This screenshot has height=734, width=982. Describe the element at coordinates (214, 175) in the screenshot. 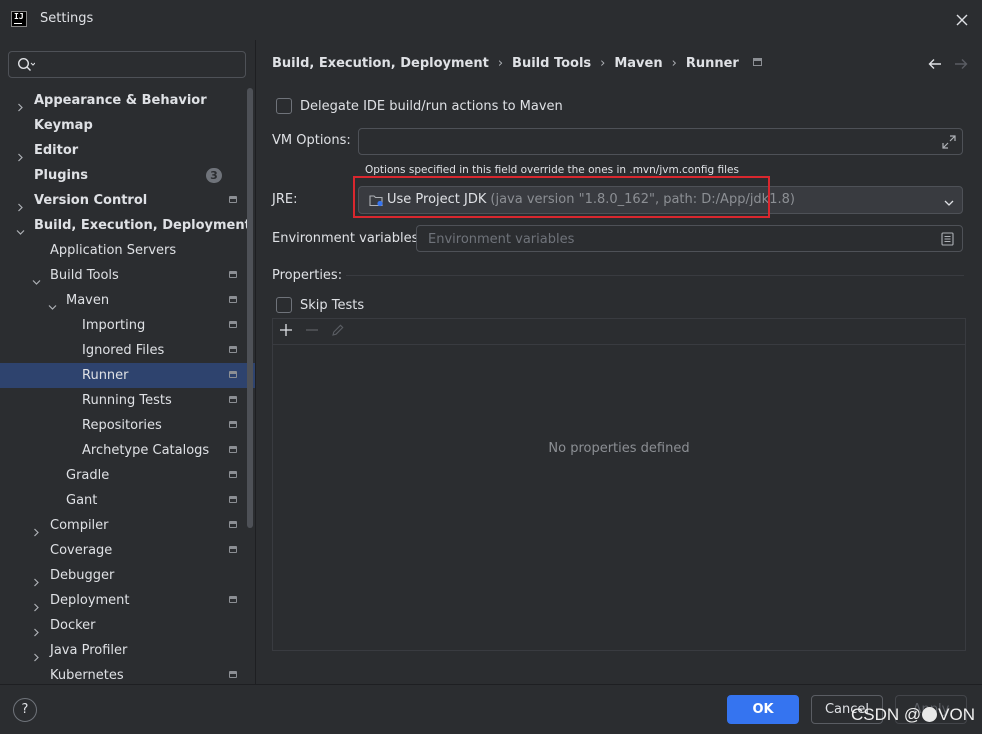

I see `update-count-badge: 3` at that location.